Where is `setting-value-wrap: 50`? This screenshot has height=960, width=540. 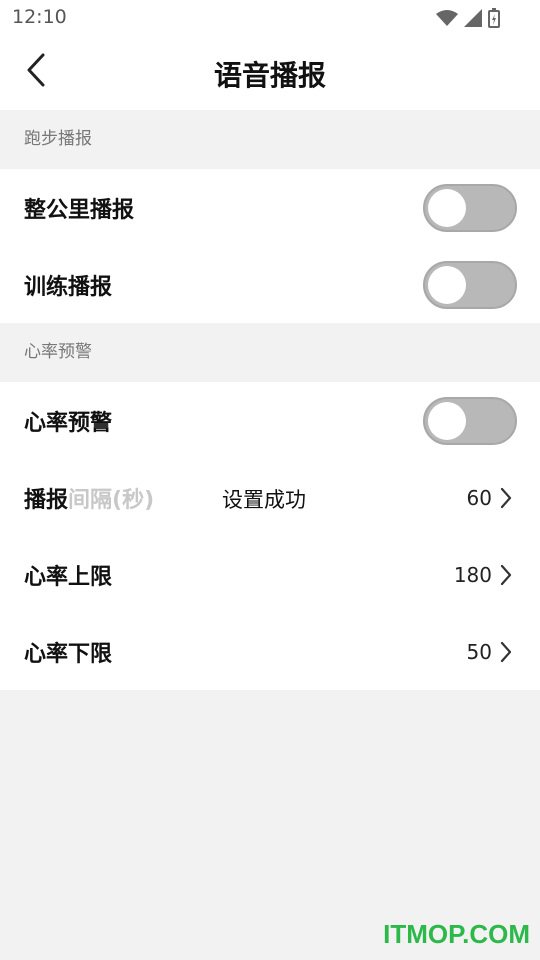
setting-value-wrap: 50 is located at coordinates (489, 652).